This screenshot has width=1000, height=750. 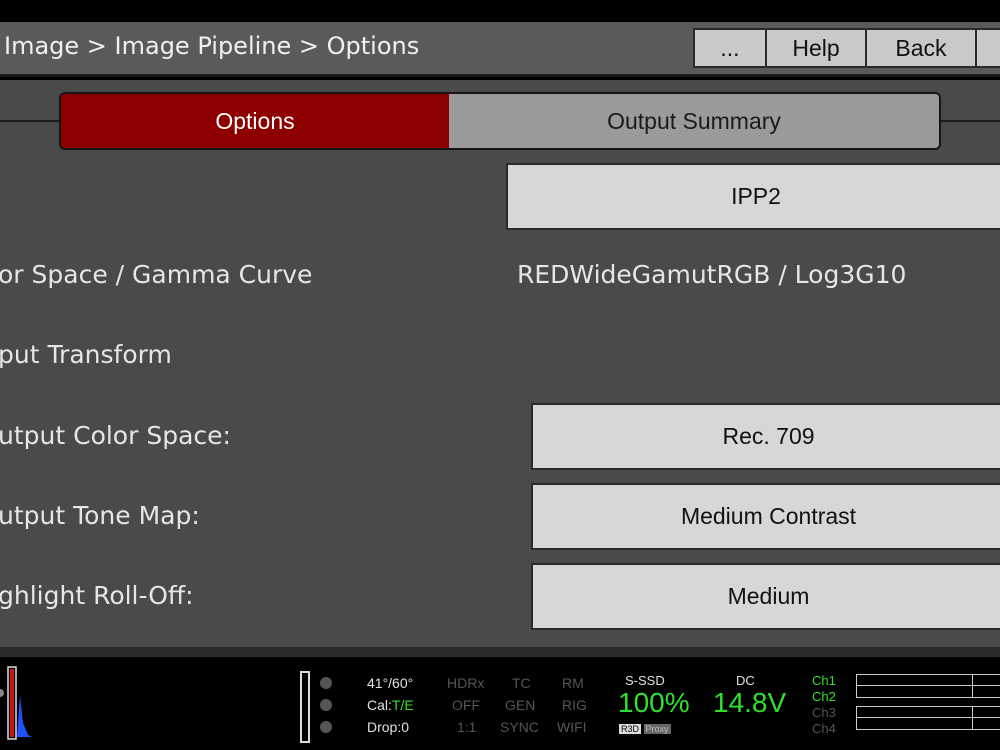 I want to click on highlight-rolloff-label: ghlight Roll-Off:, so click(x=97, y=595).